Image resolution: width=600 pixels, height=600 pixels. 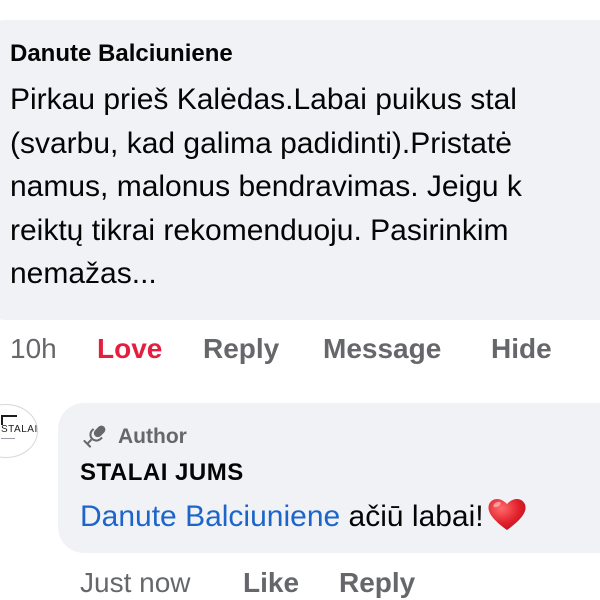 What do you see at coordinates (416, 516) in the screenshot?
I see `reply-message: ačiū labai!` at bounding box center [416, 516].